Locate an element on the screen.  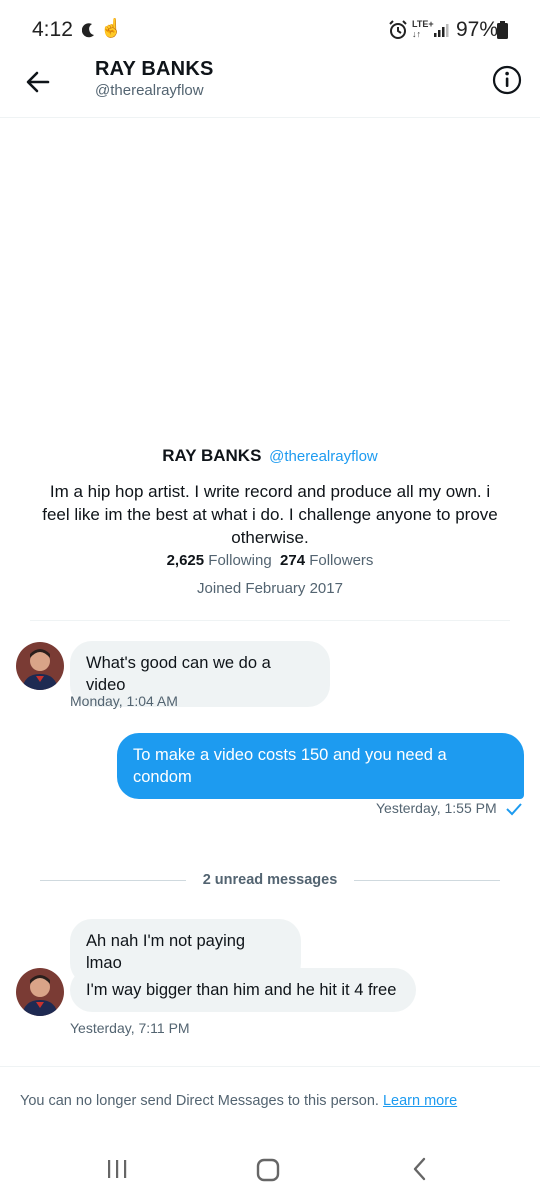
conversation-title: RAY BANKS is located at coordinates (154, 69).